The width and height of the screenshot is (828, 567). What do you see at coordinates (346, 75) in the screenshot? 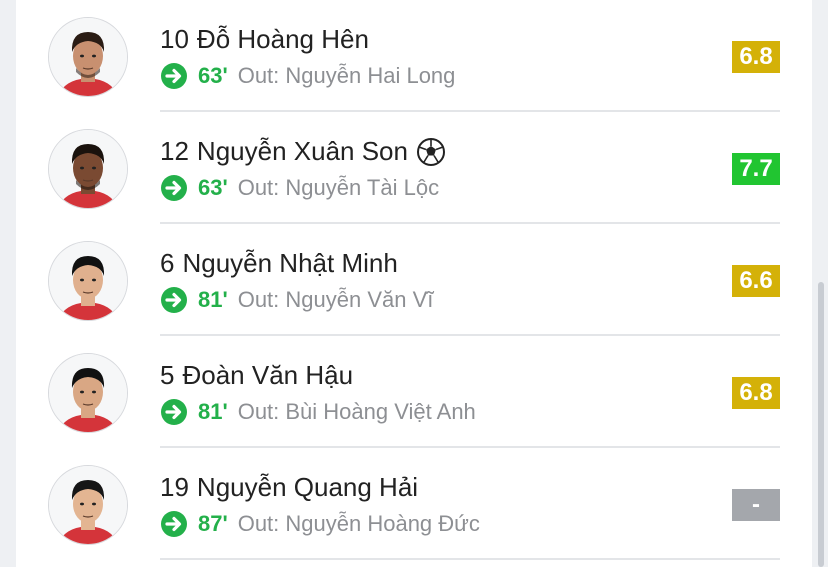
I see `substituted-out-player: Out: Nguyễn Hai Long` at bounding box center [346, 75].